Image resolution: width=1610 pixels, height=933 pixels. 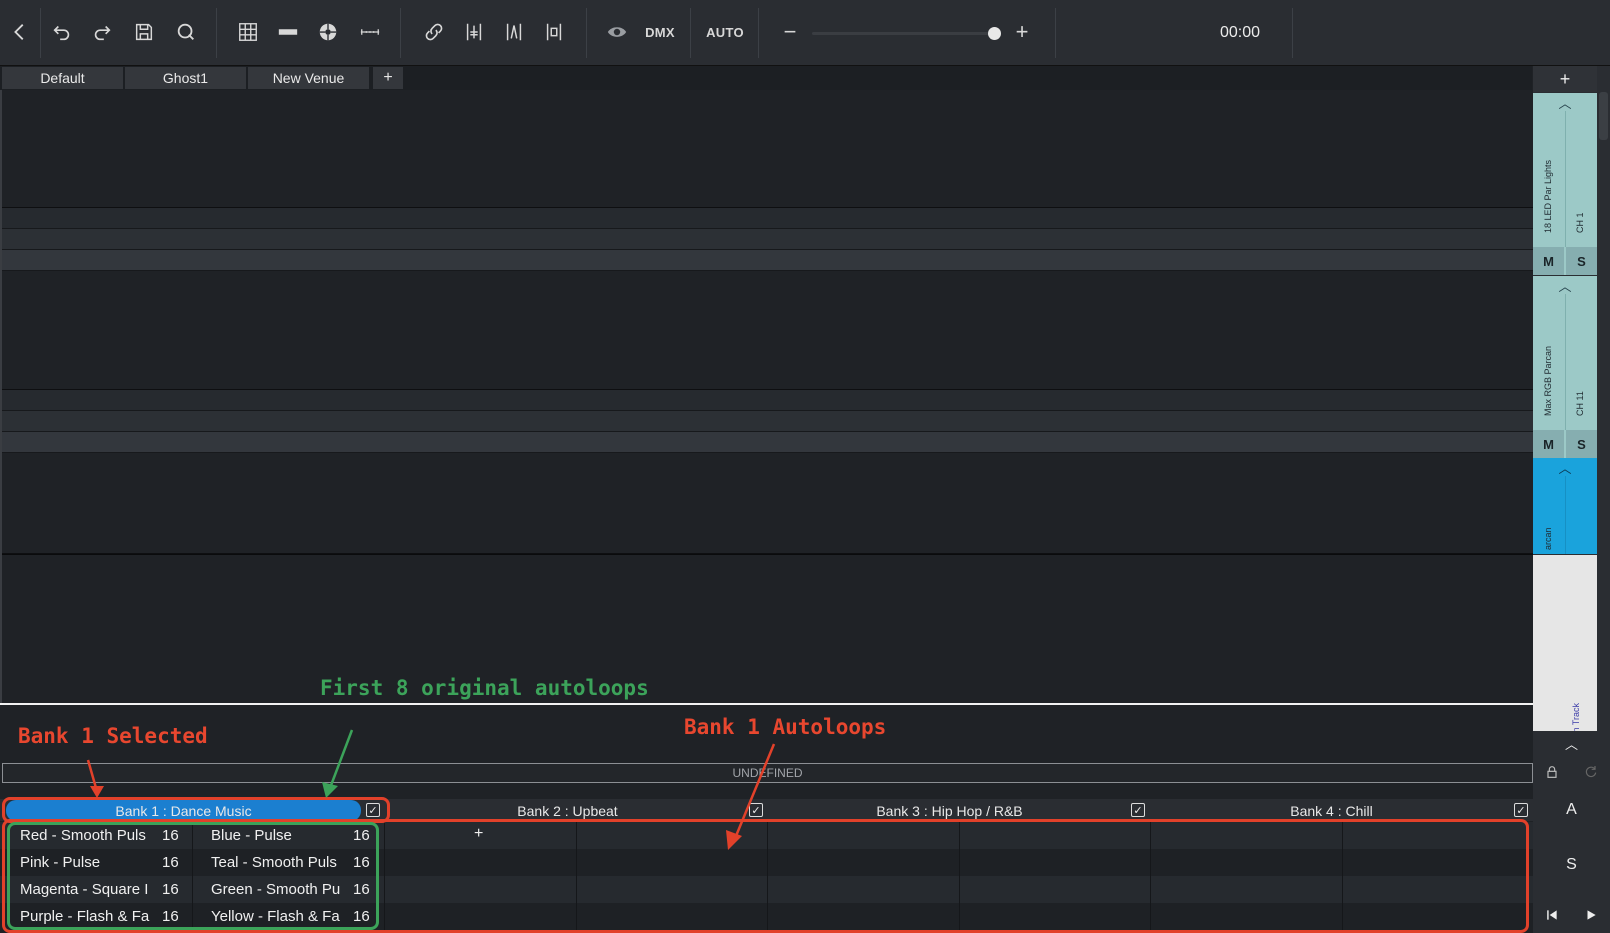 I want to click on bank-3-checkbox: ✓, so click(x=1138, y=810).